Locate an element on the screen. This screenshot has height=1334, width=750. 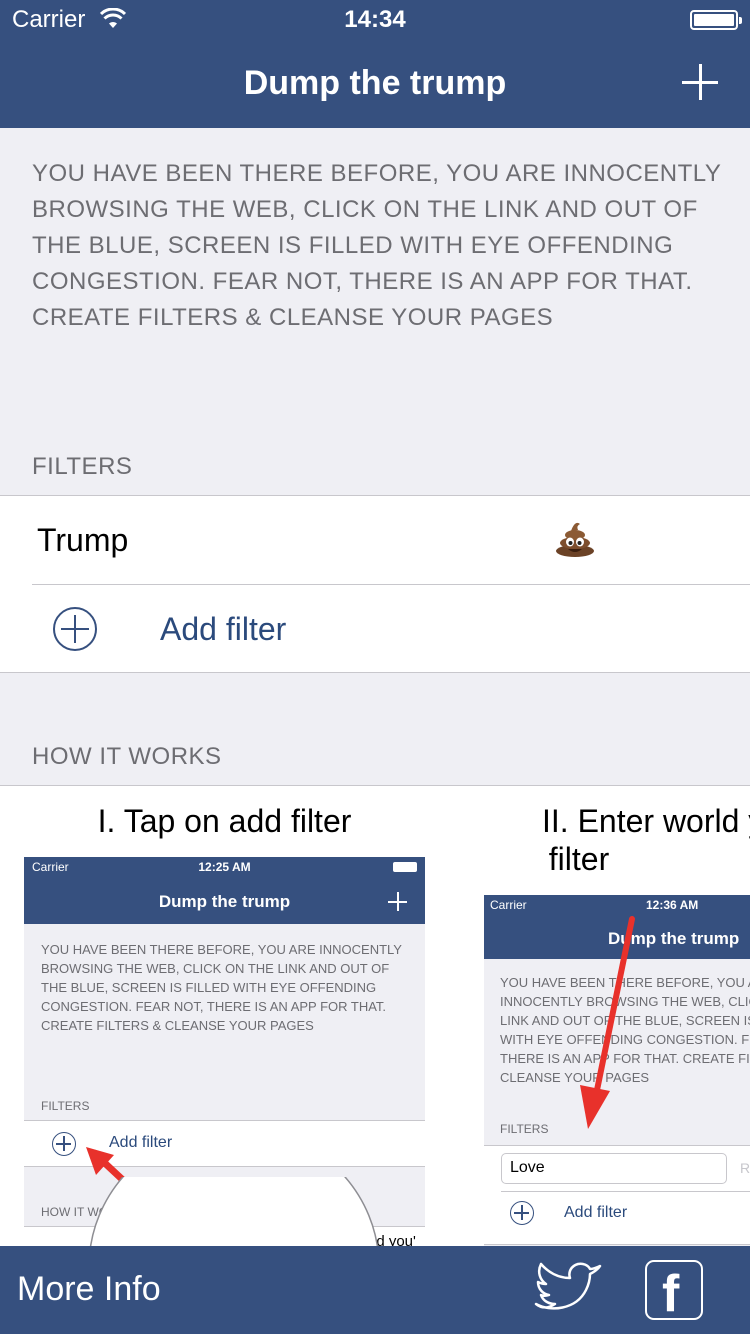
how-it-works-header: HOW IT WORKS is located at coordinates (127, 756).